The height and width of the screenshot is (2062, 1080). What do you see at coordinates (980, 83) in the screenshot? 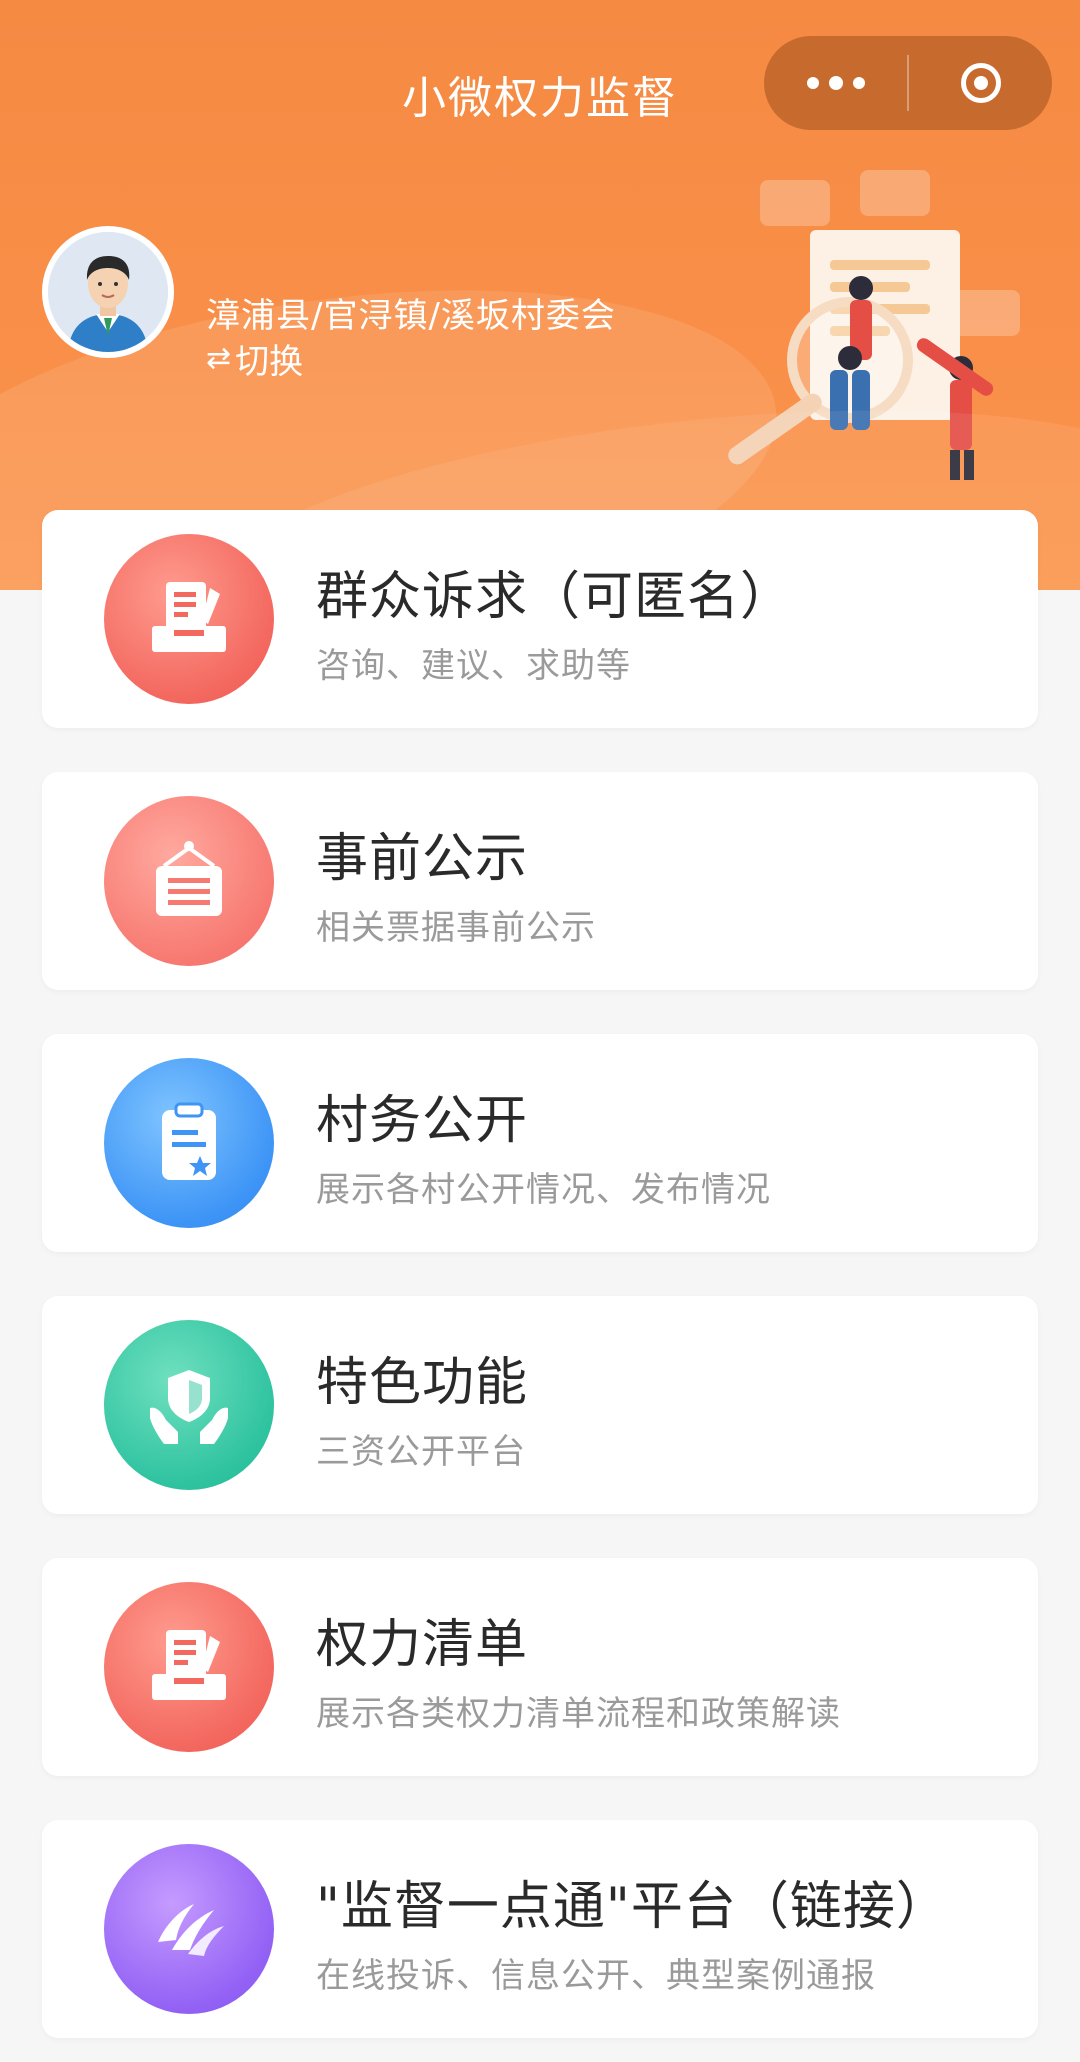
I see `target-icon` at bounding box center [980, 83].